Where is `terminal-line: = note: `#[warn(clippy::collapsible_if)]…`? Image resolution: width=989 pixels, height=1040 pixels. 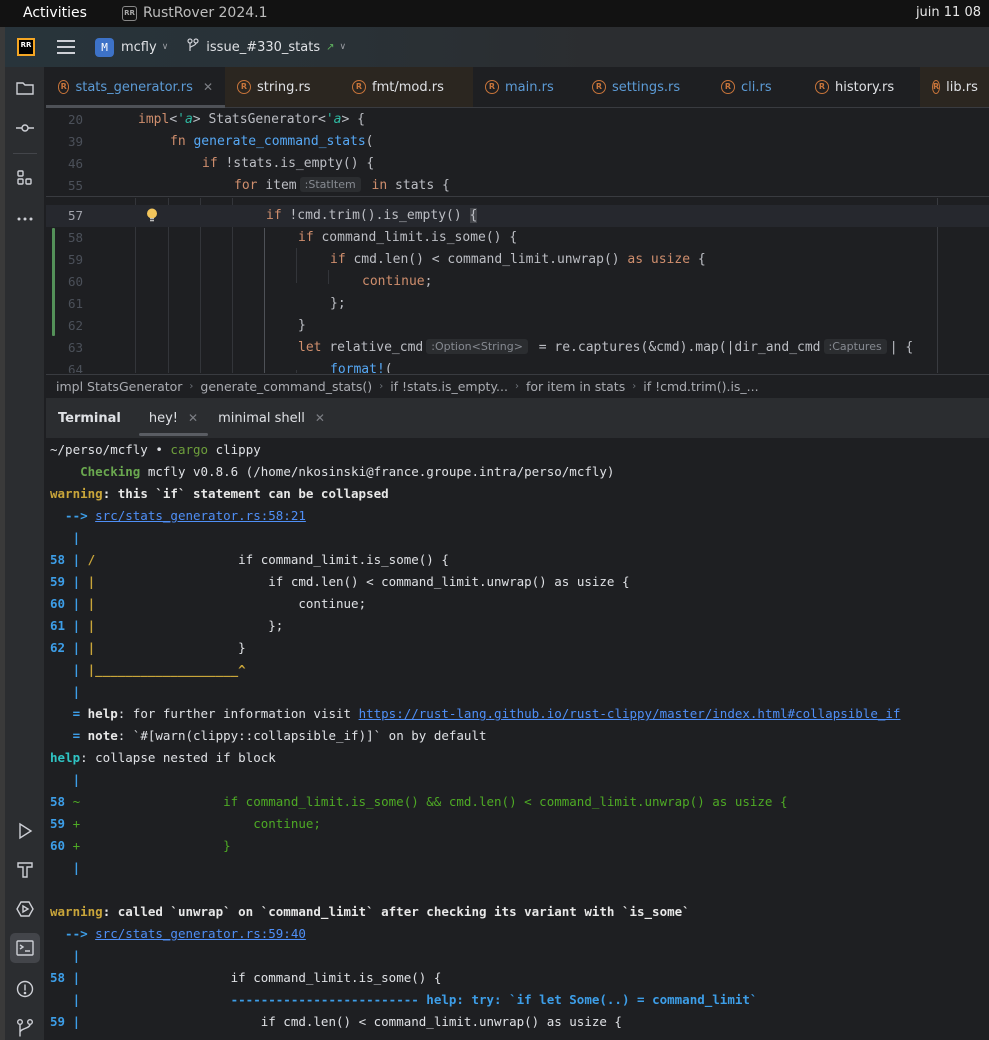 terminal-line: = note: `#[warn(clippy::collapsible_if)]… is located at coordinates (268, 736).